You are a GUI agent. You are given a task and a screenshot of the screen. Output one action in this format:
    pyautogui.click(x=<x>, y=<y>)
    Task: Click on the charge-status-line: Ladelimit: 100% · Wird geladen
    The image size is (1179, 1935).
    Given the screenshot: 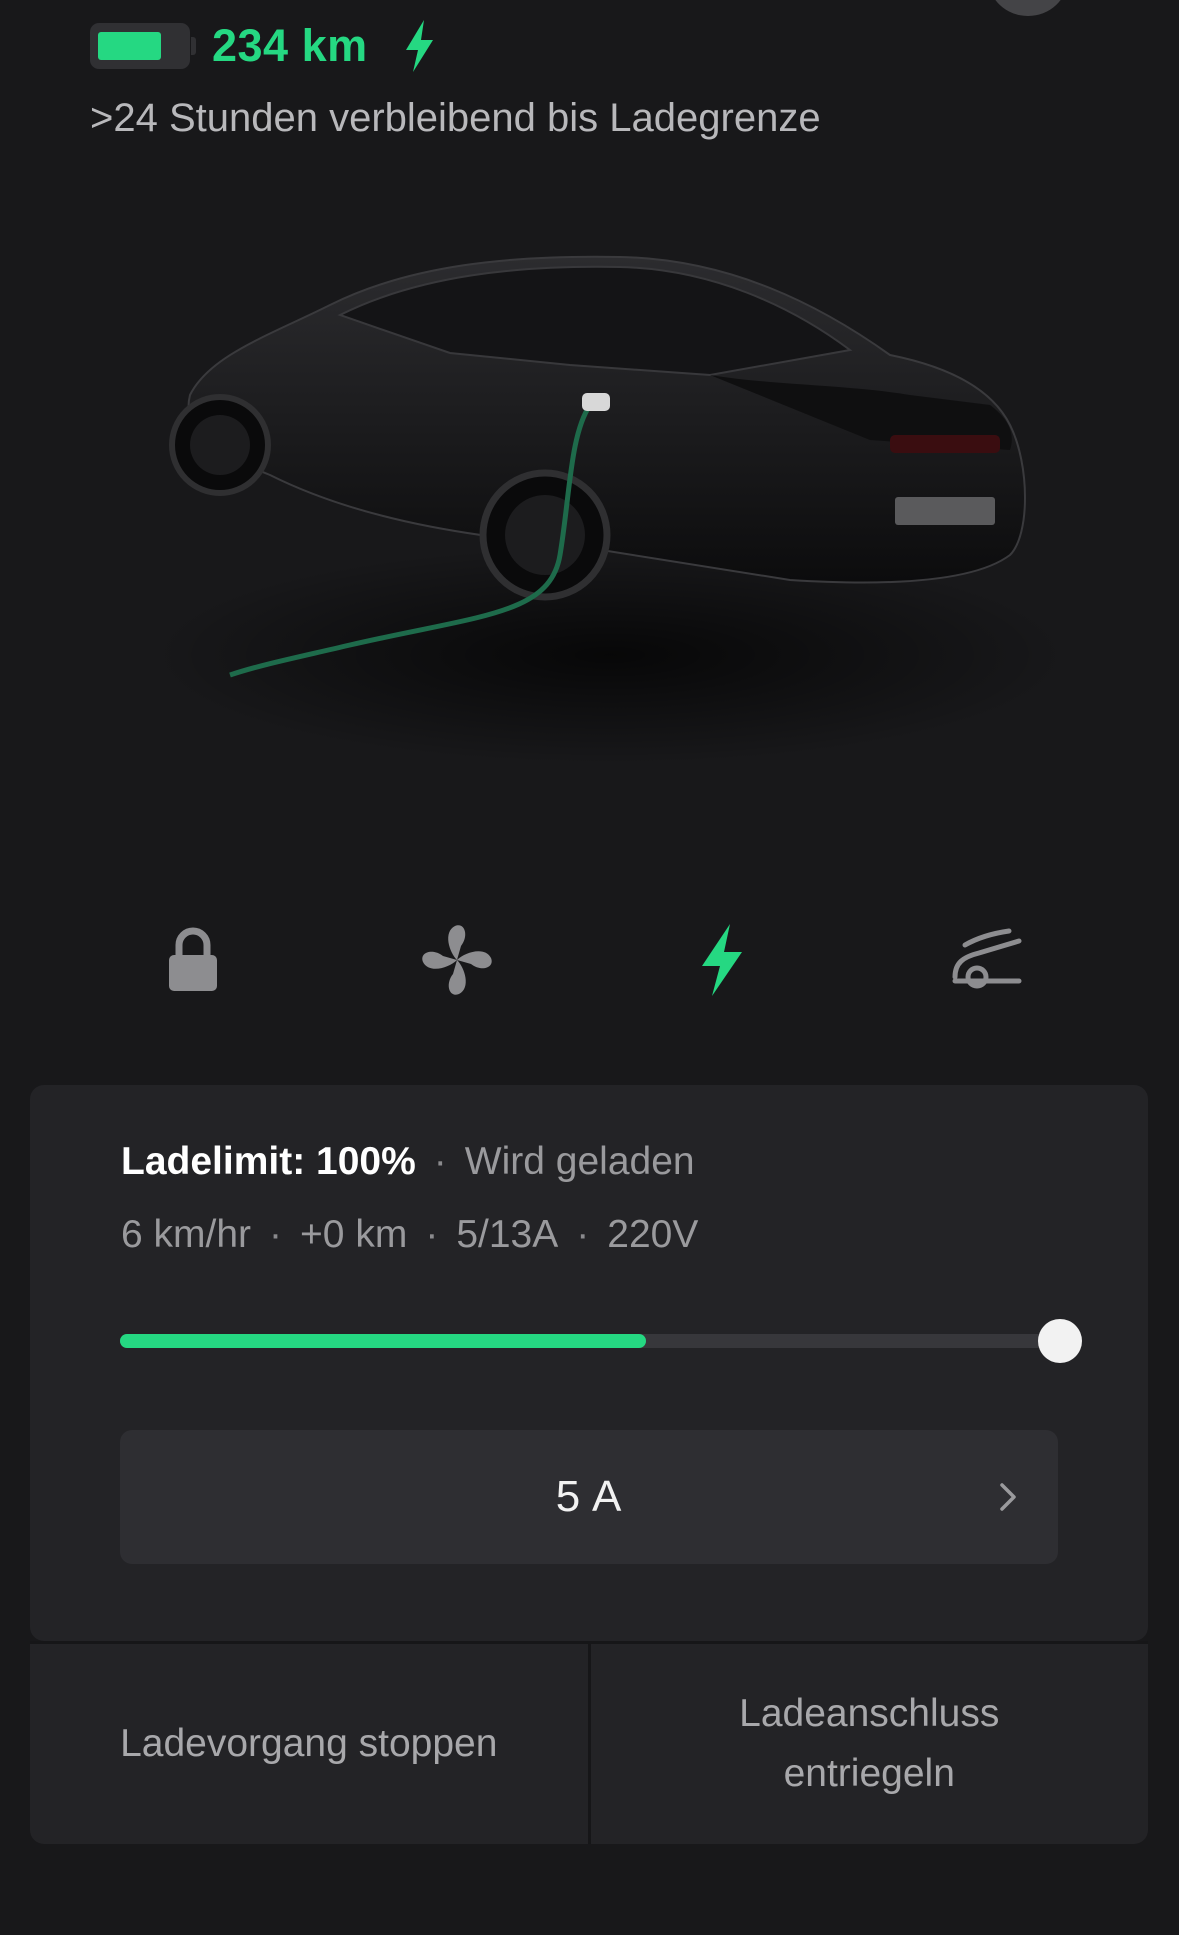 What is the action you would take?
    pyautogui.click(x=408, y=1161)
    